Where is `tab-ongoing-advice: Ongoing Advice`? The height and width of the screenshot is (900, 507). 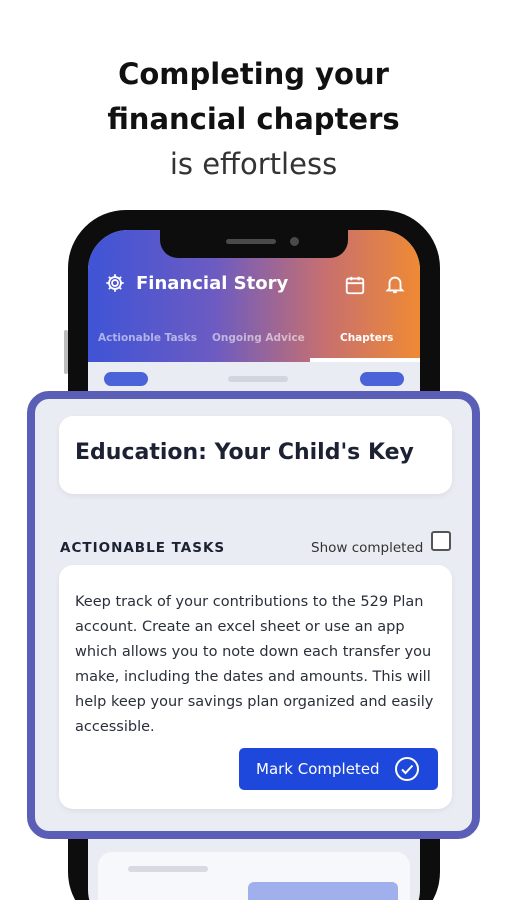 tab-ongoing-advice: Ongoing Advice is located at coordinates (258, 338).